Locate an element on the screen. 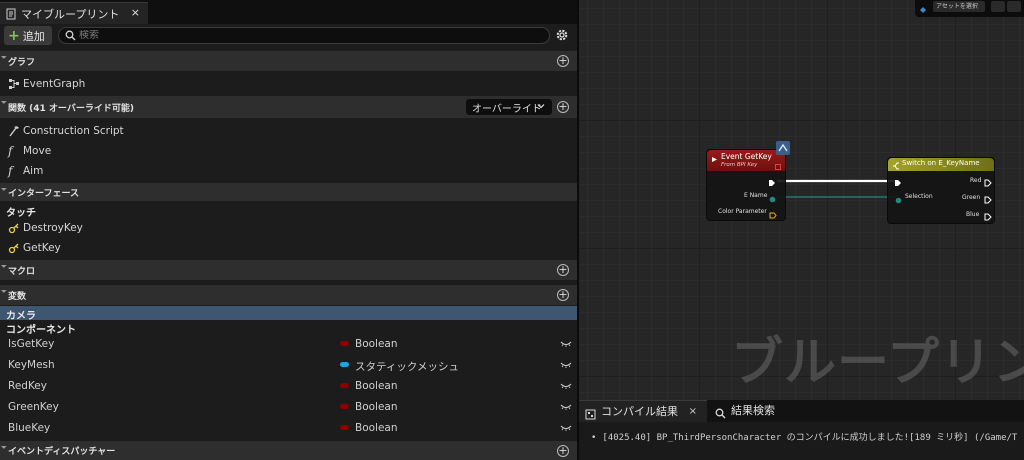 The image size is (1024, 460). tab-my-blueprint: マイブループリント × is located at coordinates (74, 13).